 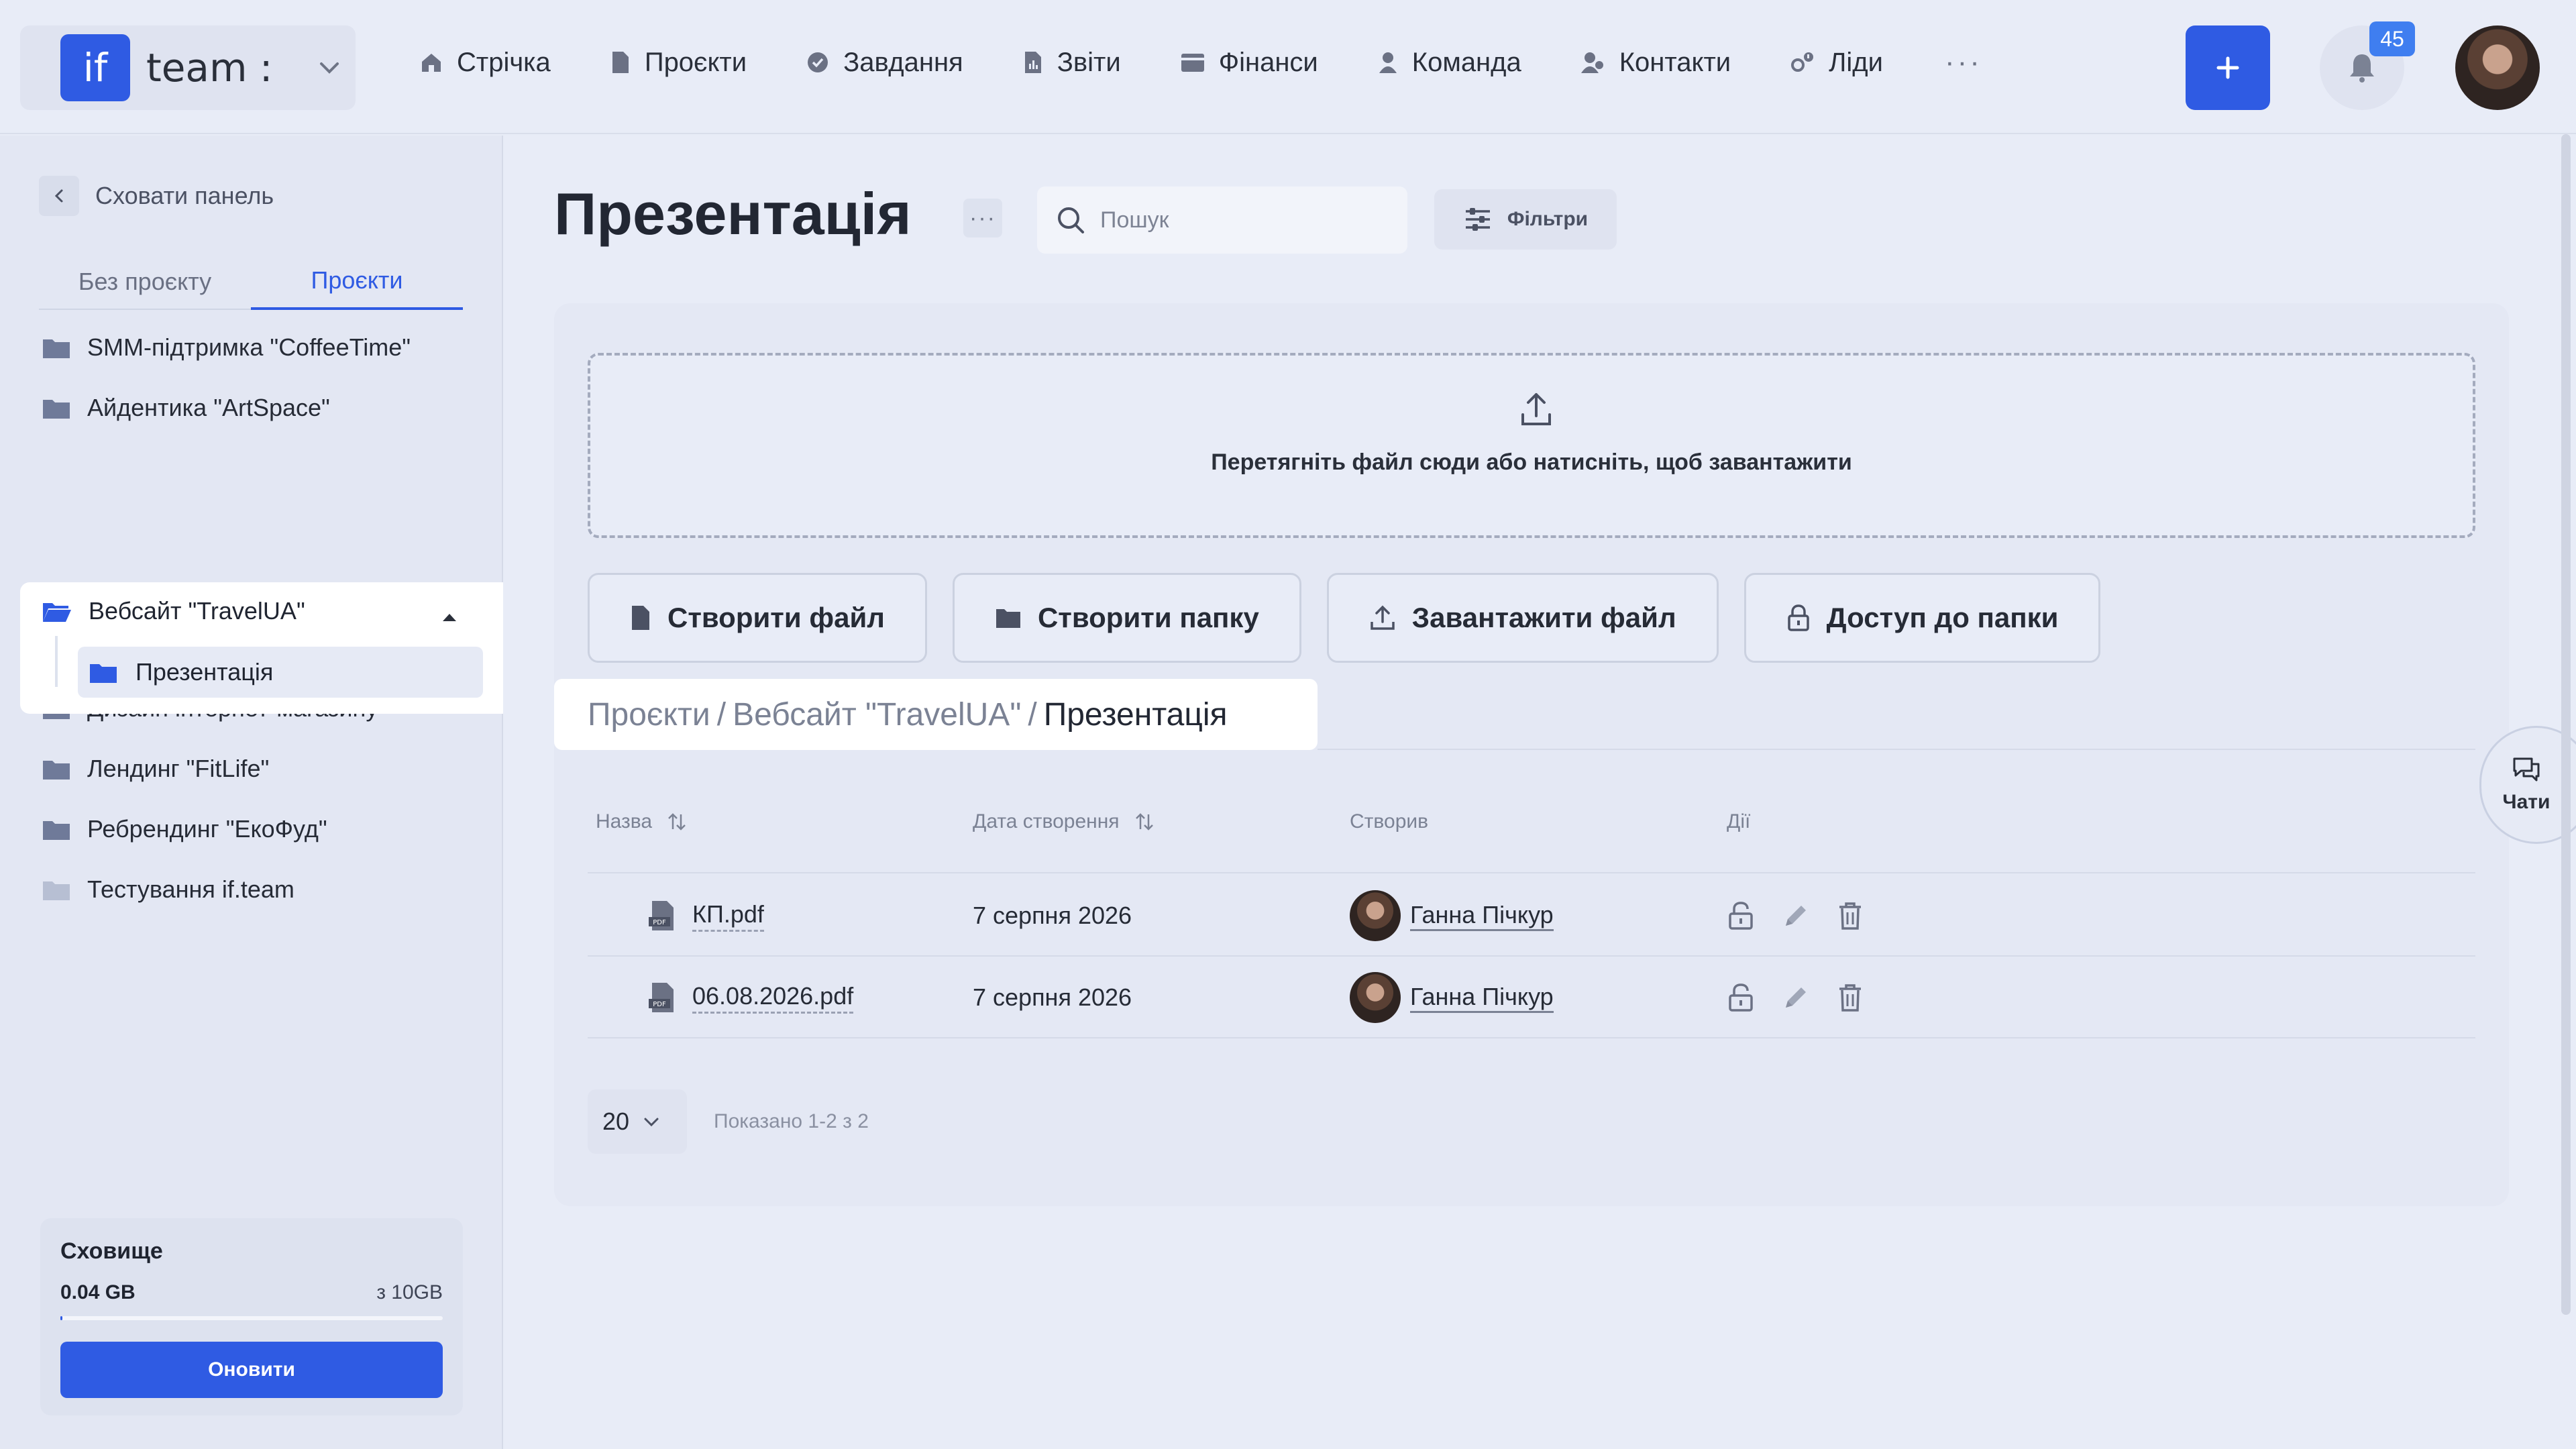 What do you see at coordinates (641, 821) in the screenshot?
I see `column-header-name: Назва` at bounding box center [641, 821].